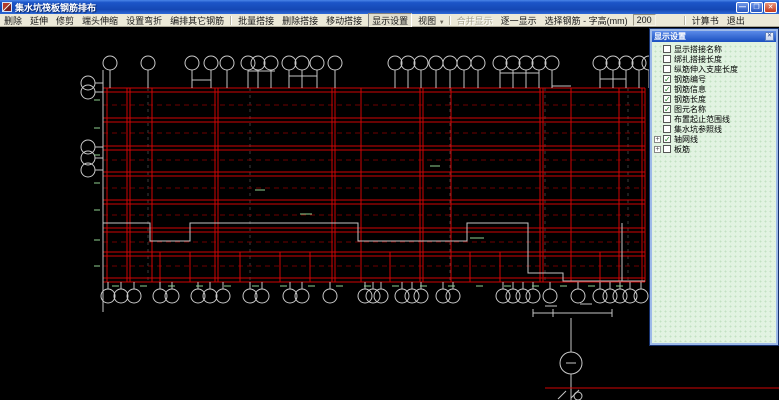 This screenshot has width=779, height=400. I want to click on panel-row-show-lap-name: 显示搭接名称, so click(714, 49).